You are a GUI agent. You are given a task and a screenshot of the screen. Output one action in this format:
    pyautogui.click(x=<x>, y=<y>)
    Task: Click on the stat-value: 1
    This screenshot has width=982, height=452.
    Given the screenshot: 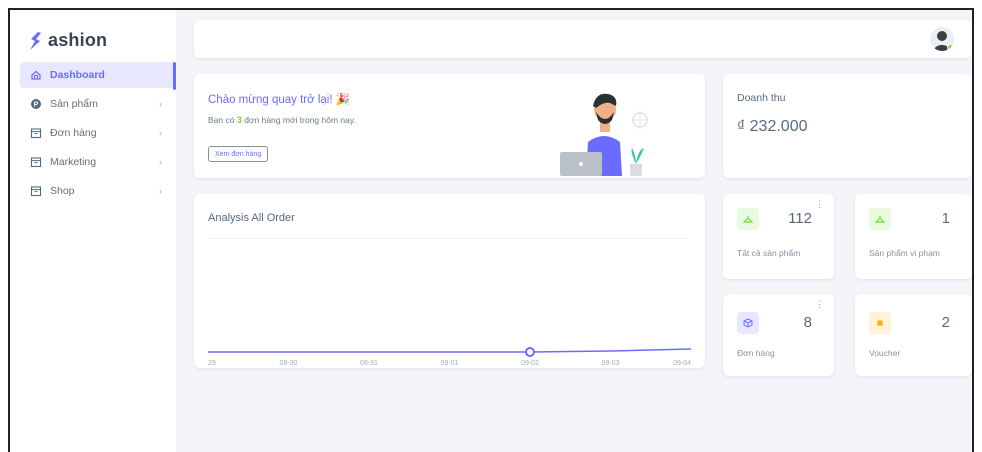 What is the action you would take?
    pyautogui.click(x=945, y=218)
    